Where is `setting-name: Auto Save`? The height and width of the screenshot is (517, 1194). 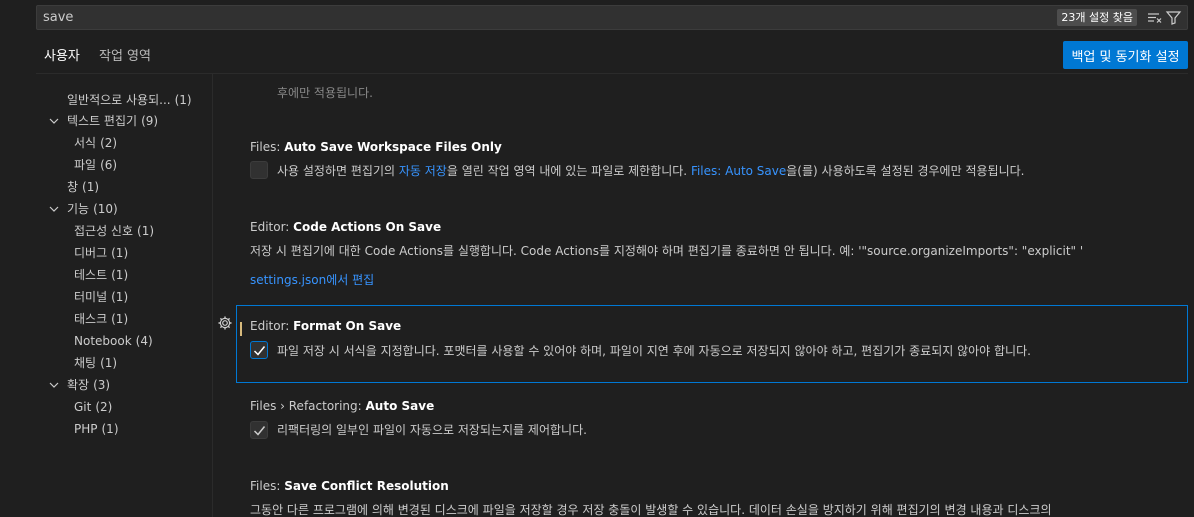
setting-name: Auto Save is located at coordinates (400, 406).